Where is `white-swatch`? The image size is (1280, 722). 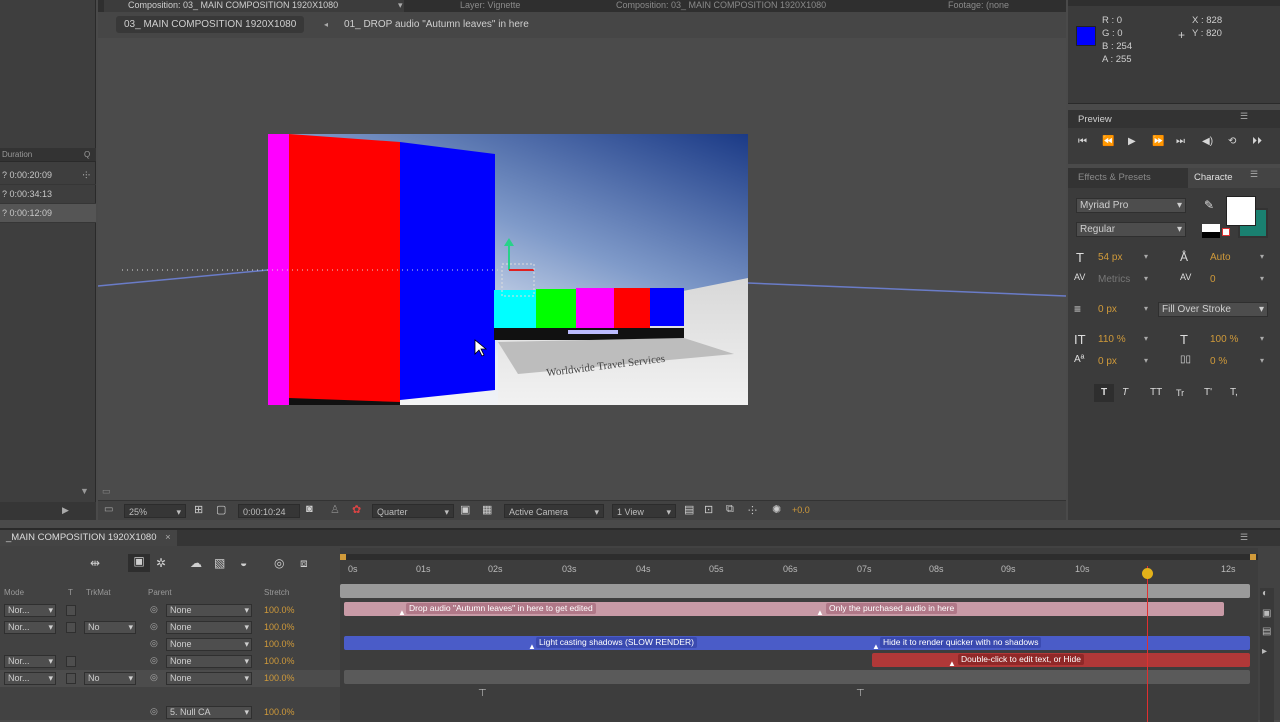
white-swatch is located at coordinates (1211, 228).